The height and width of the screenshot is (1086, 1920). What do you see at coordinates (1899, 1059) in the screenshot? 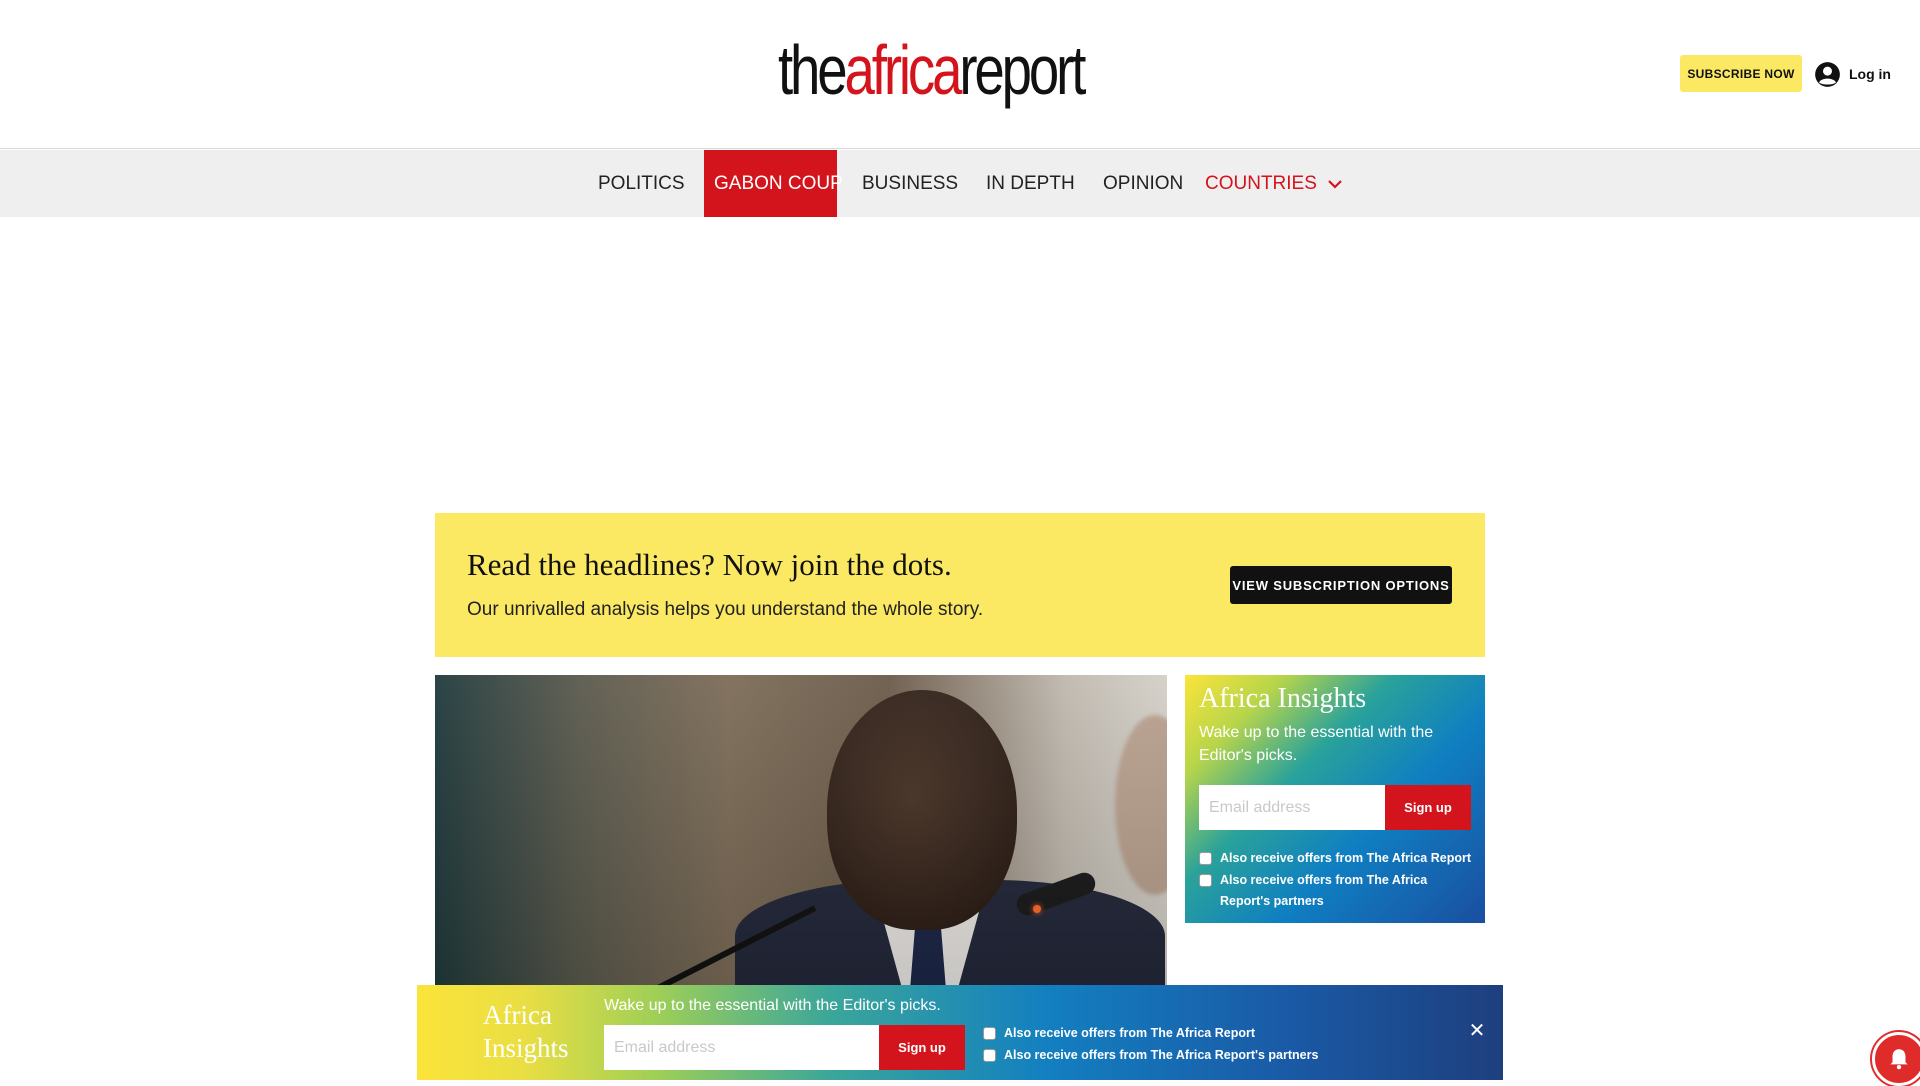
I see `bell-icon` at bounding box center [1899, 1059].